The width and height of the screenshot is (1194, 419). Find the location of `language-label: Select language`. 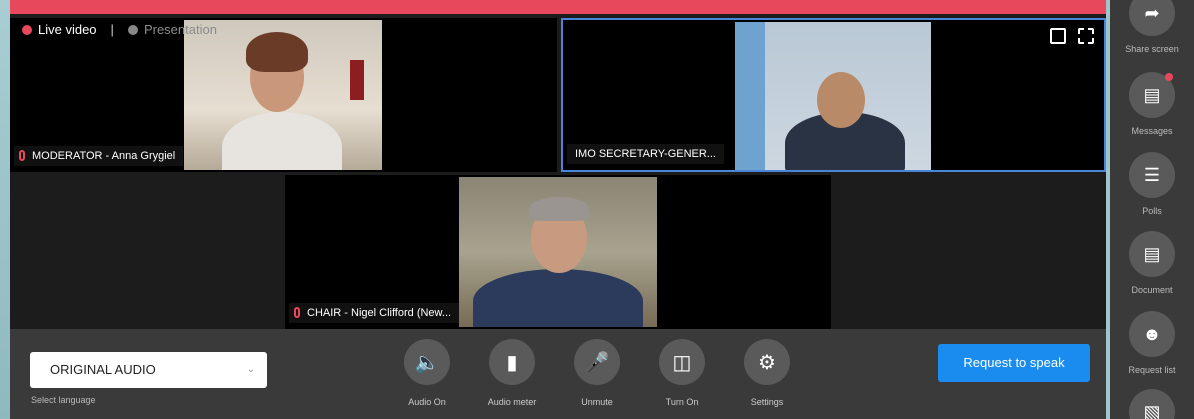

language-label: Select language is located at coordinates (63, 400).